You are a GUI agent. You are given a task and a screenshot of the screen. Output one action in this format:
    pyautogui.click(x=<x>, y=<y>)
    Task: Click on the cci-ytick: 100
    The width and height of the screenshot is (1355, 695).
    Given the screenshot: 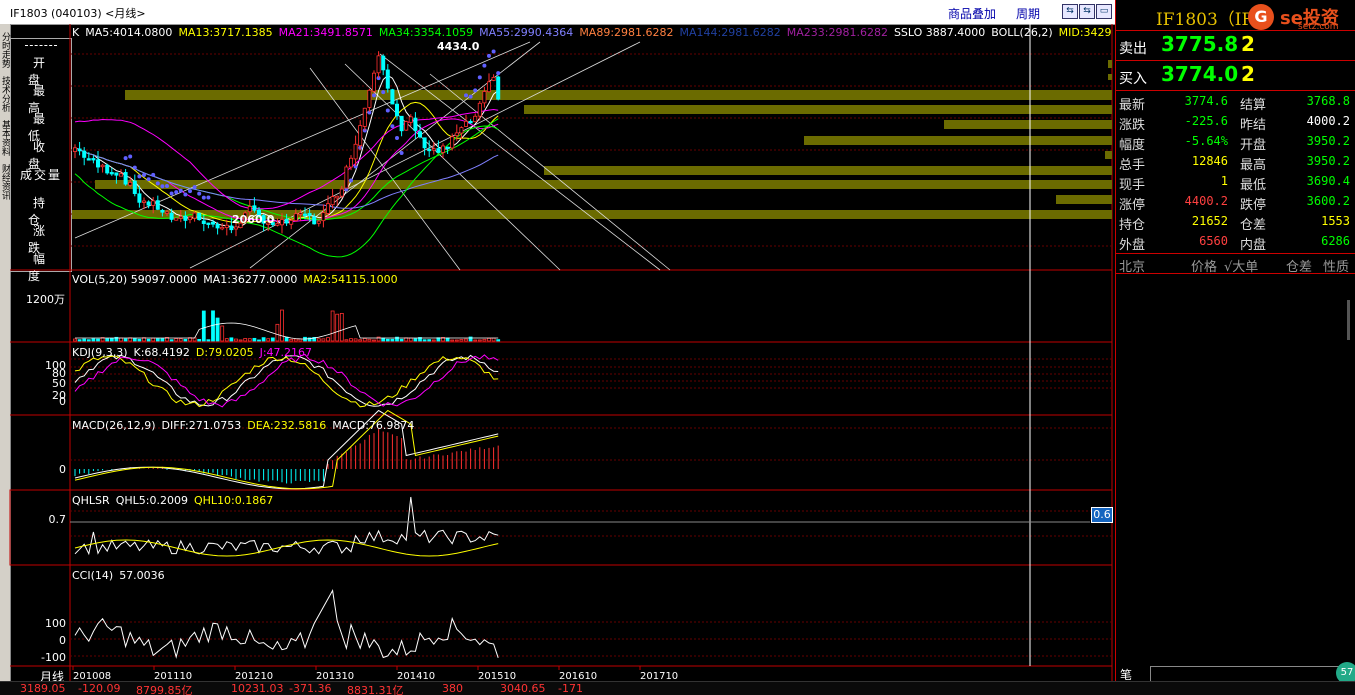 What is the action you would take?
    pyautogui.click(x=55, y=623)
    